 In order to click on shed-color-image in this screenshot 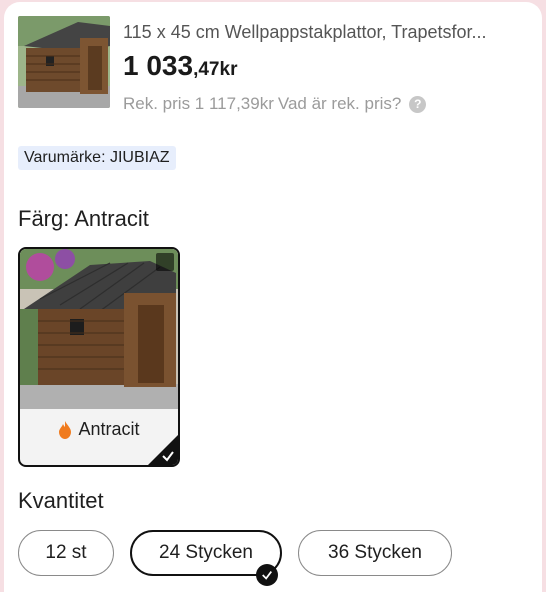, I will do `click(99, 329)`.